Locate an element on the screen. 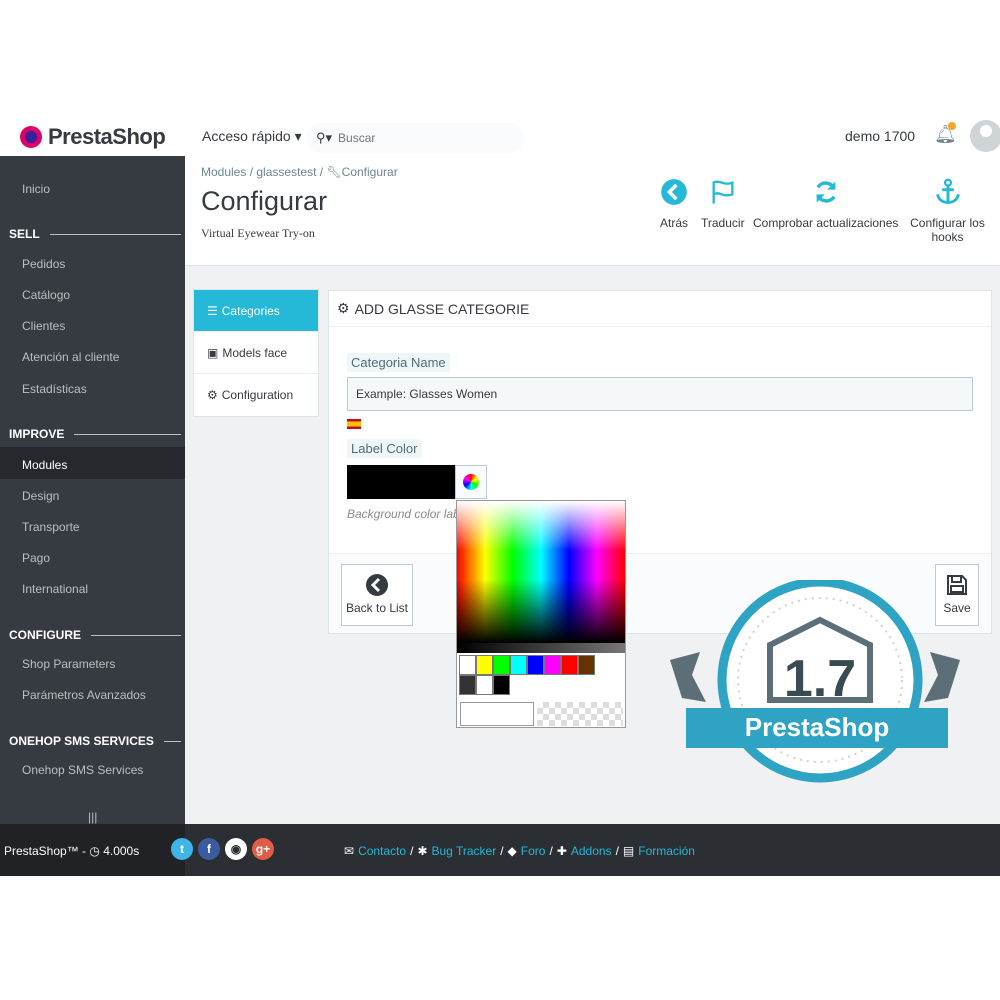 The image size is (1000, 1000). tab-models-face: ▣ Models face is located at coordinates (256, 353).